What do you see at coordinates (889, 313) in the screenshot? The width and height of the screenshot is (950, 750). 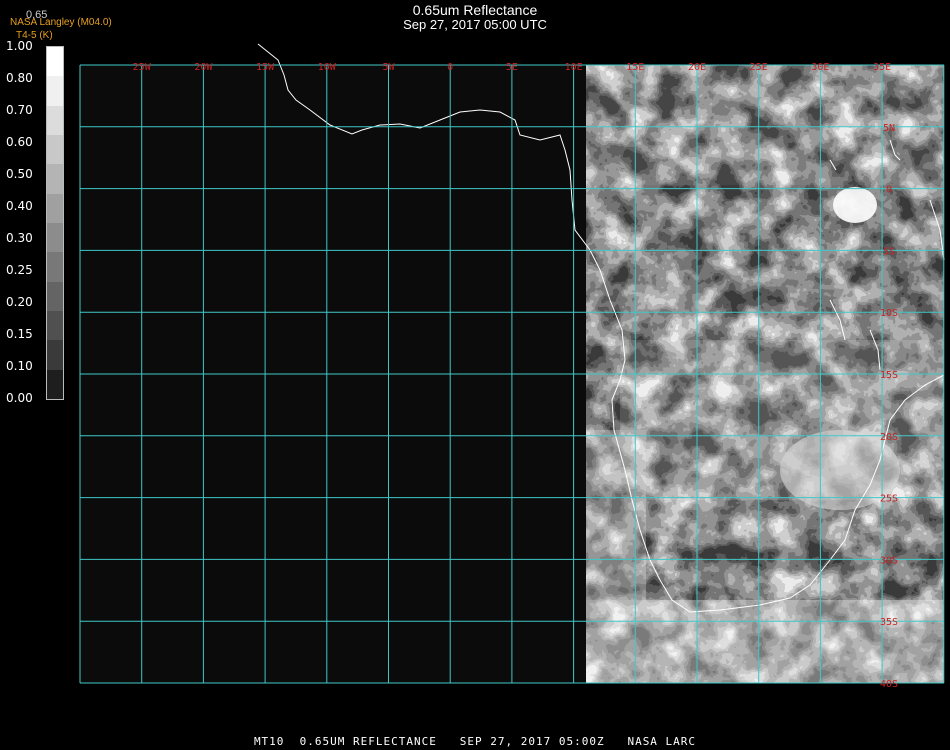 I see `latitude-label: 10S` at bounding box center [889, 313].